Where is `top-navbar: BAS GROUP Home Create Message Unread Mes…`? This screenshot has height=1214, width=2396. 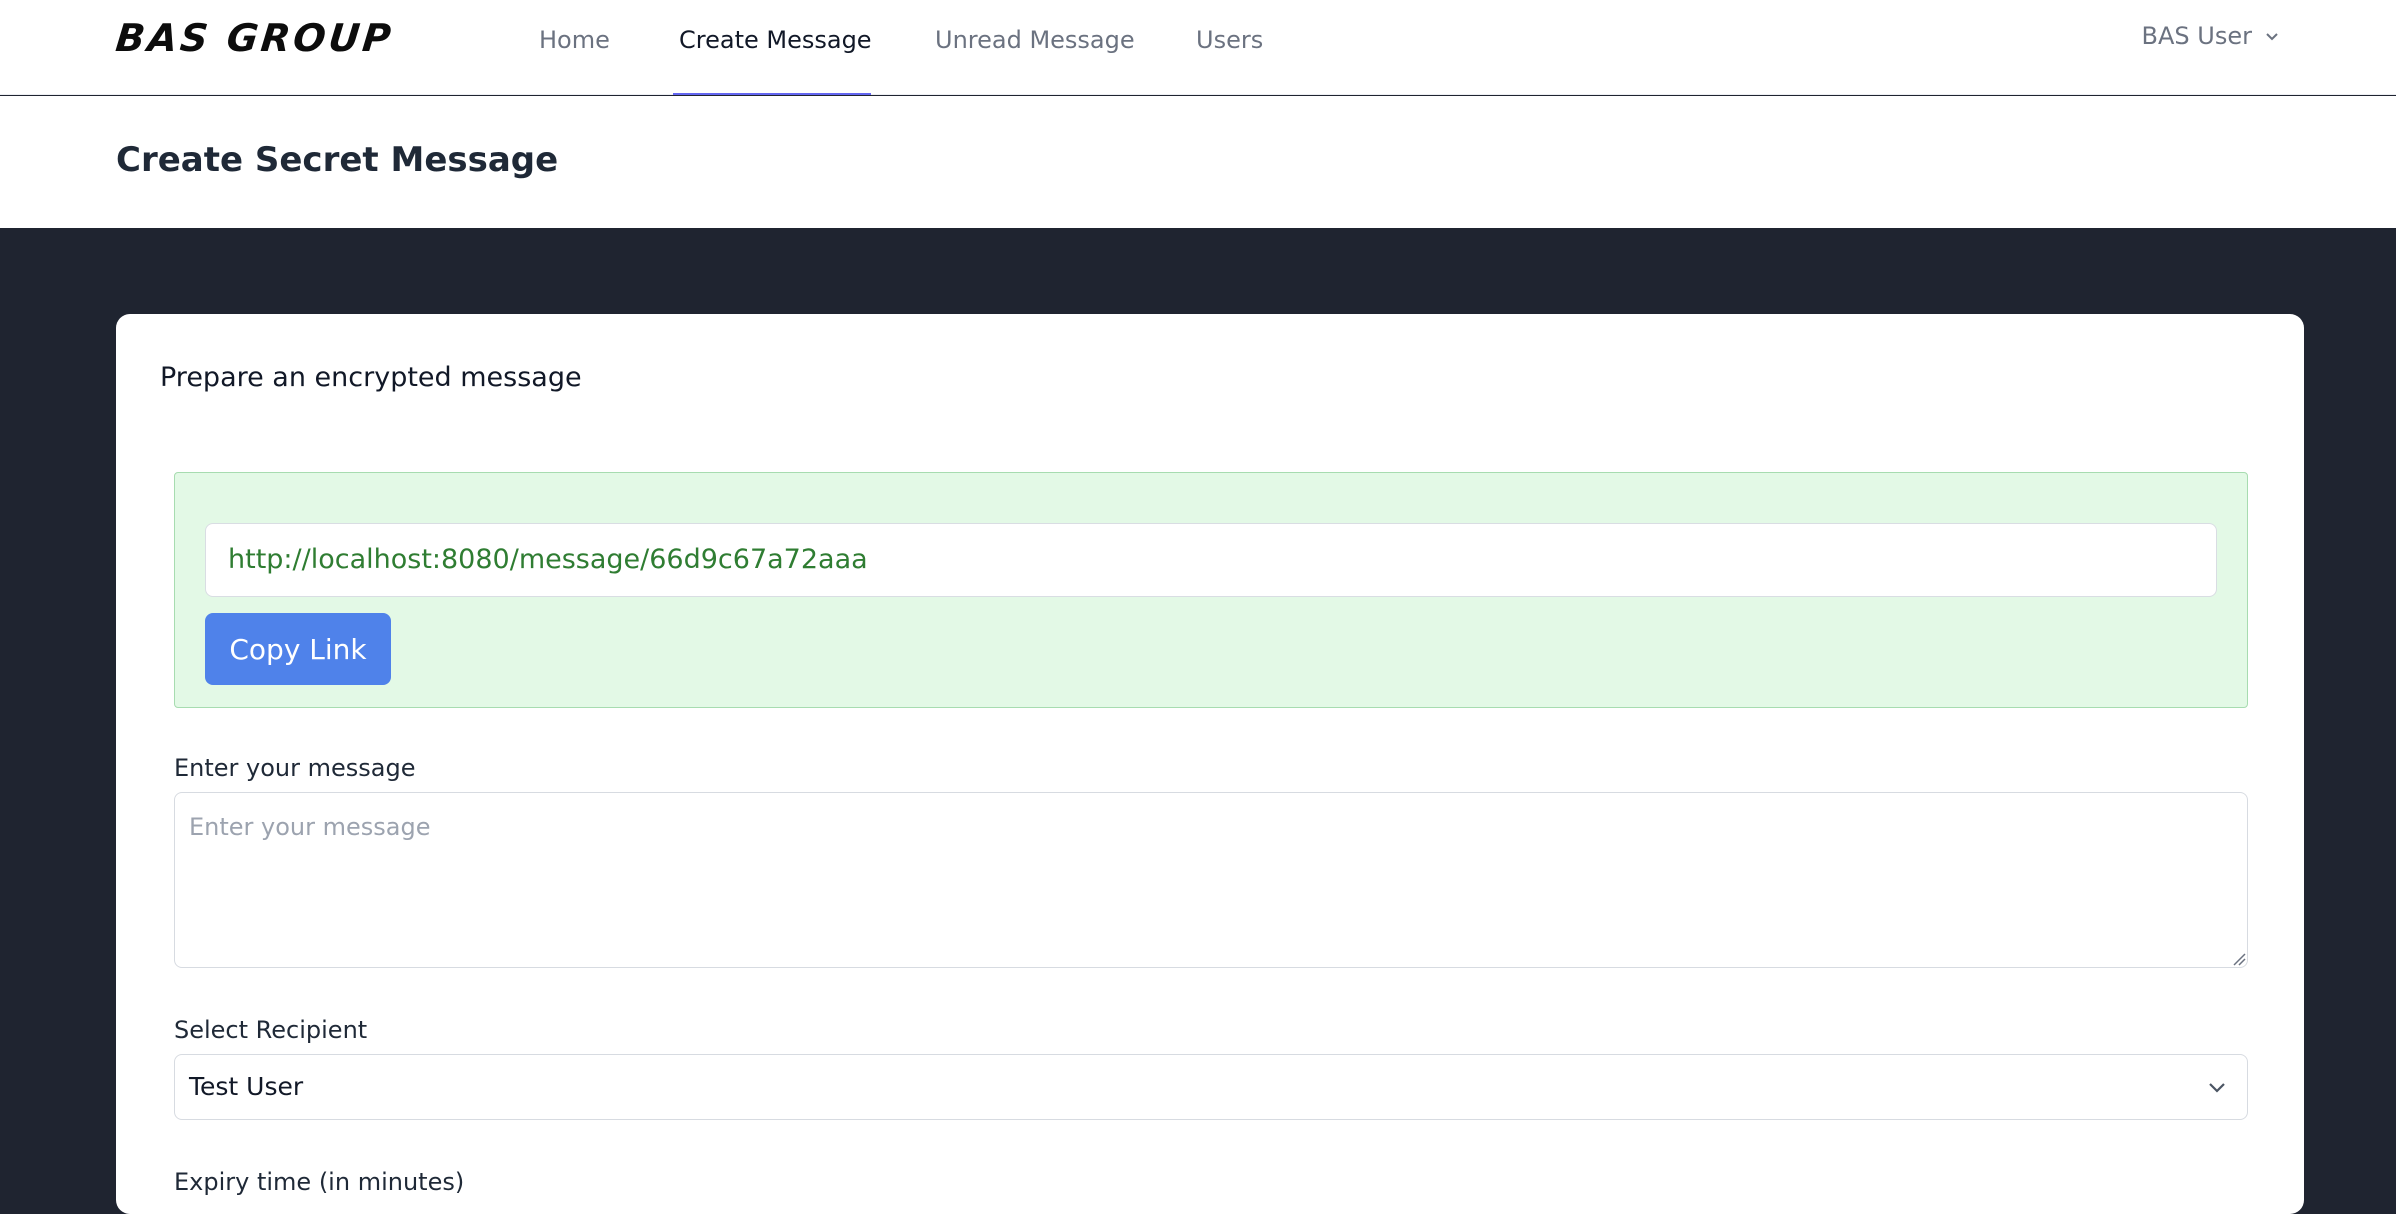 top-navbar: BAS GROUP Home Create Message Unread Mes… is located at coordinates (1198, 47).